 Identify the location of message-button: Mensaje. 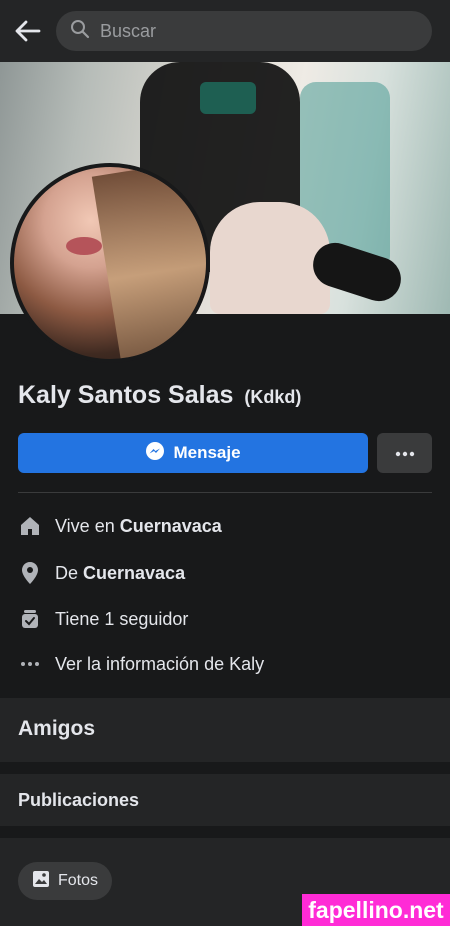
(193, 453).